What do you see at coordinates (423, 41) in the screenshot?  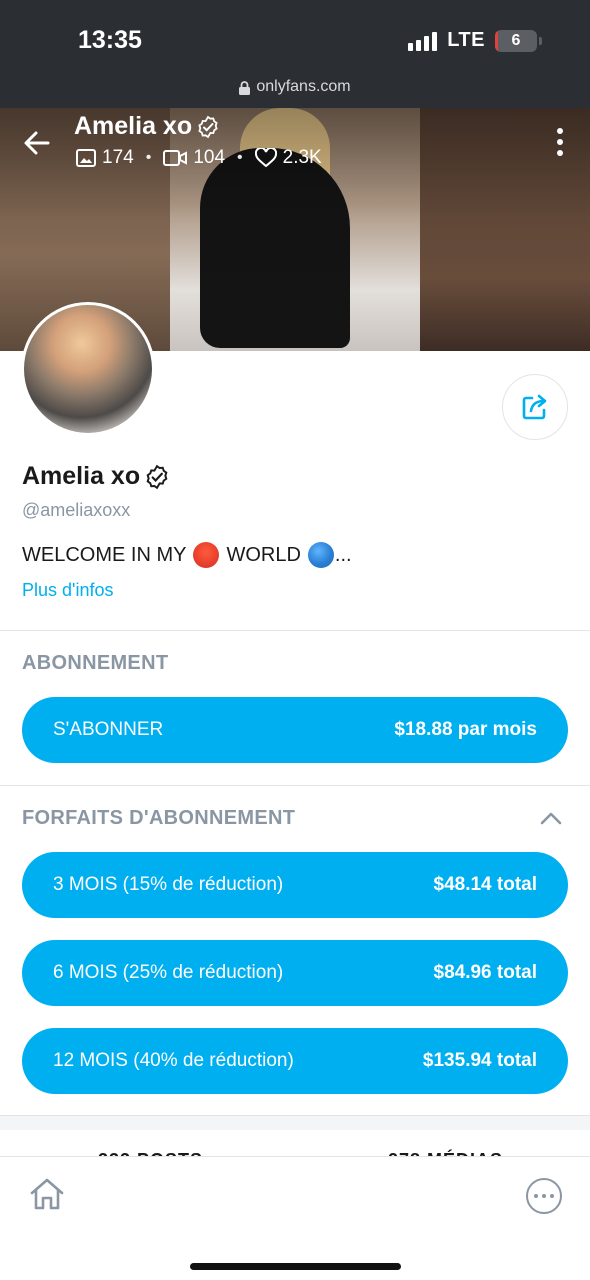 I see `signal-icon` at bounding box center [423, 41].